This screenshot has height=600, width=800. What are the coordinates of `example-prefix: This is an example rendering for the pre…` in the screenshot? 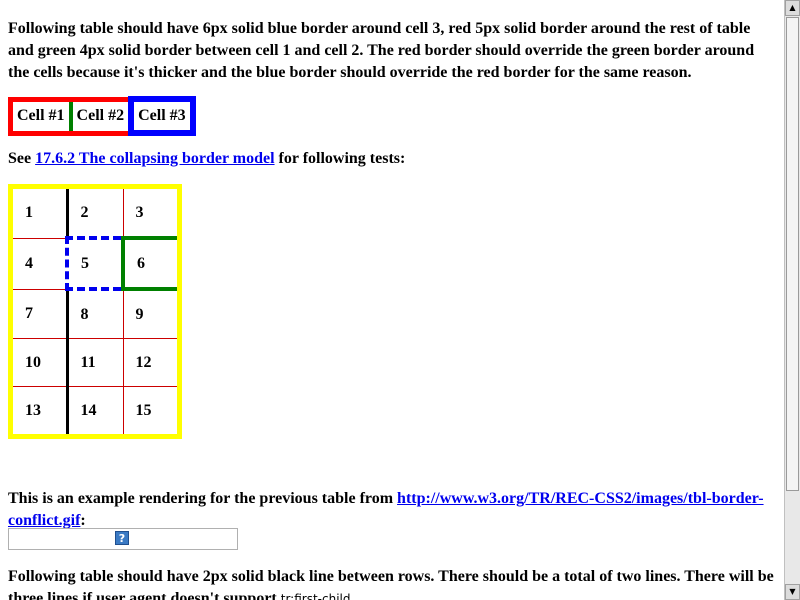 It's located at (203, 498).